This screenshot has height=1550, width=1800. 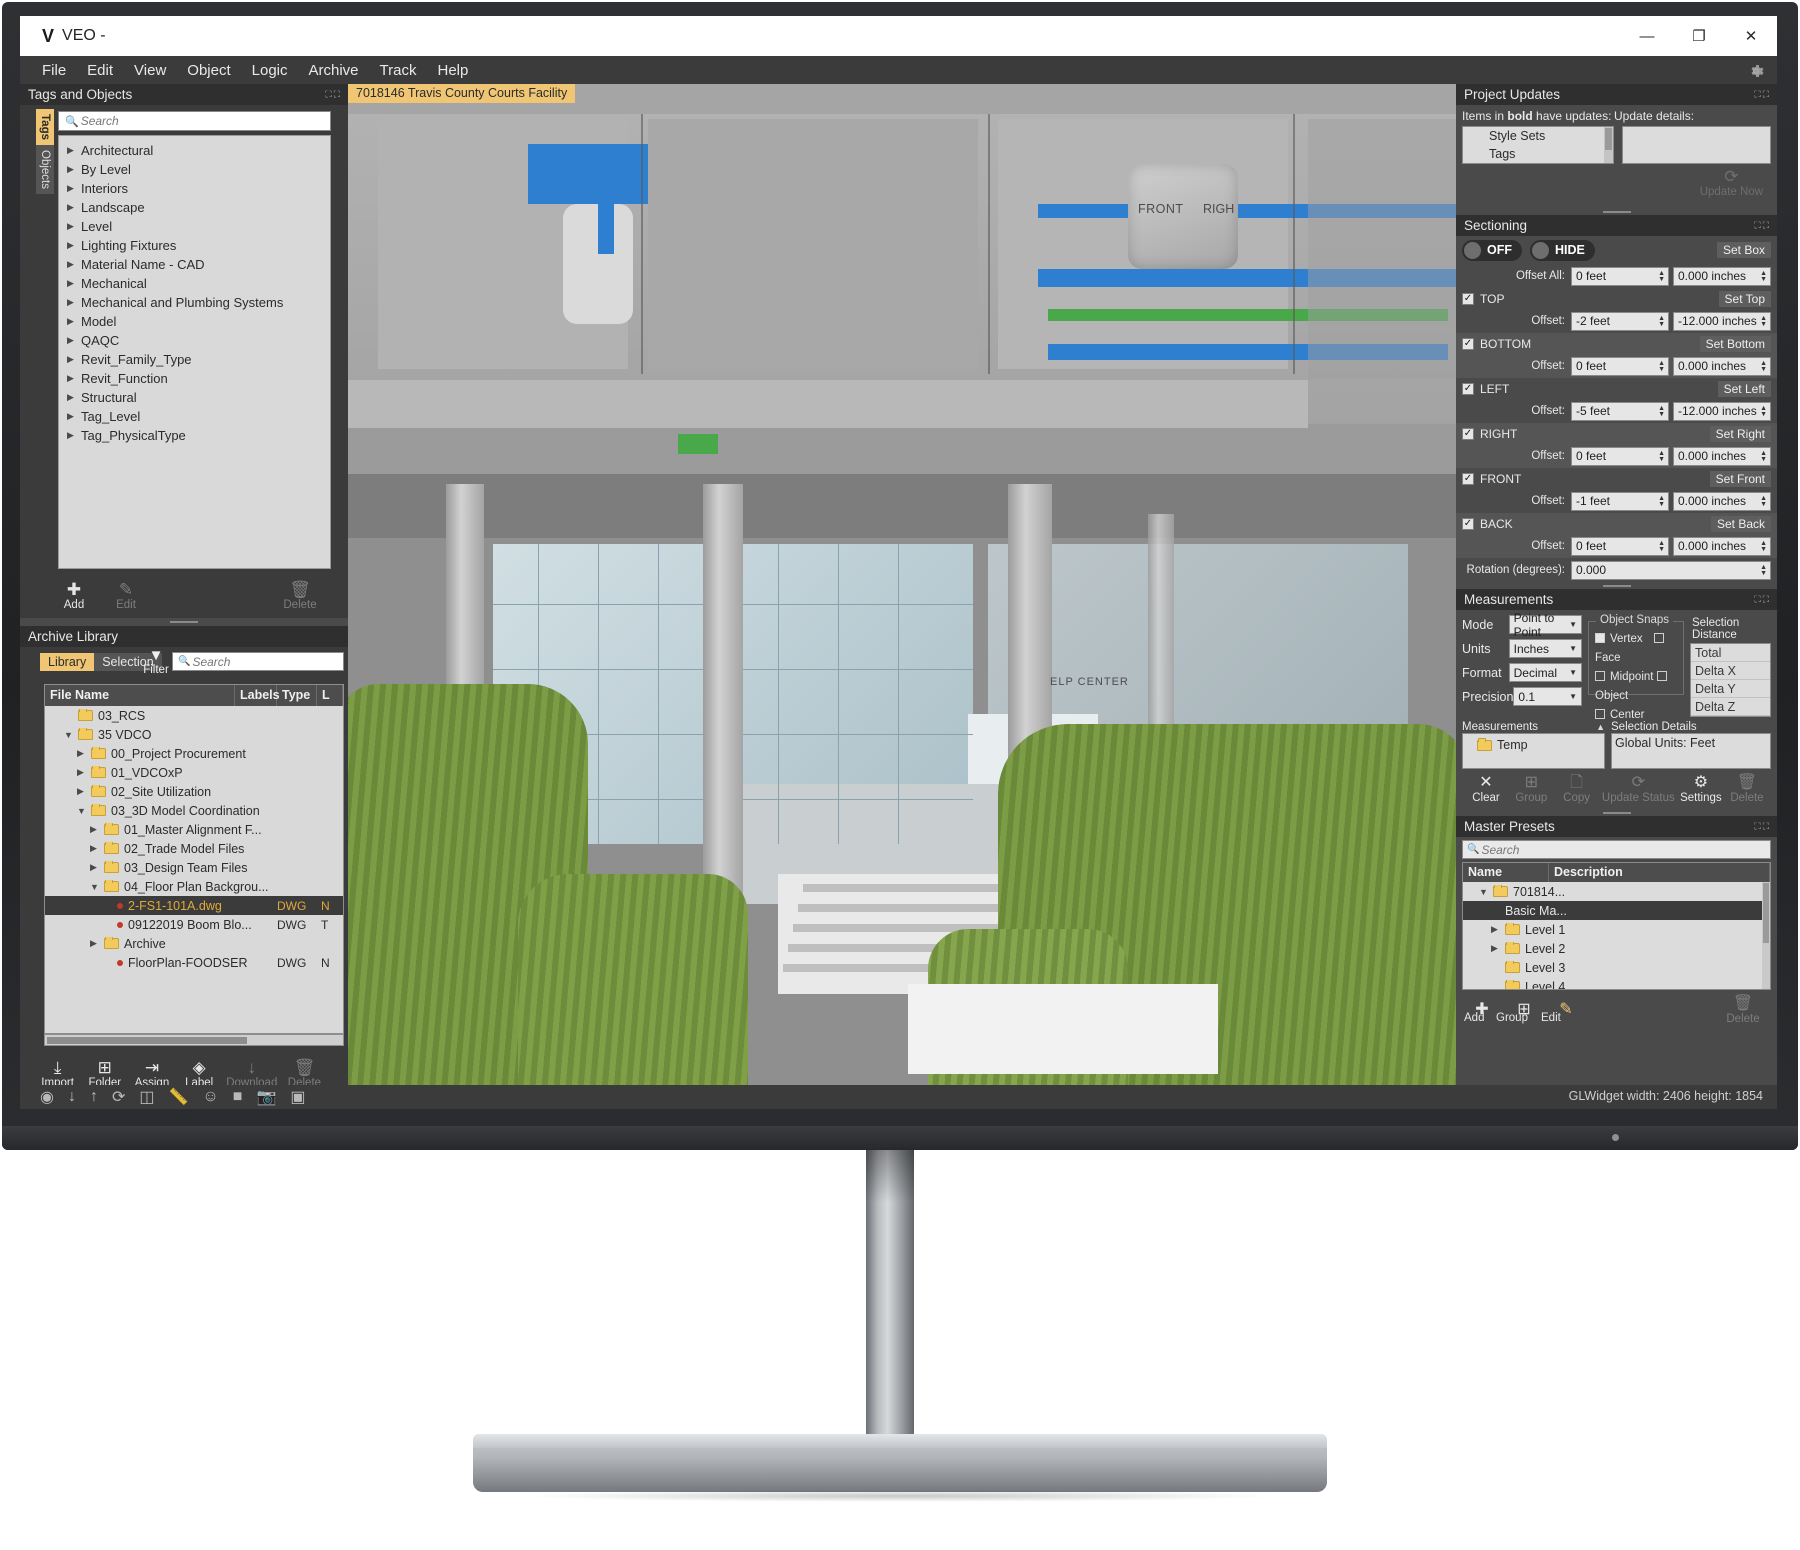 What do you see at coordinates (1647, 36) in the screenshot?
I see `minimize-button: —` at bounding box center [1647, 36].